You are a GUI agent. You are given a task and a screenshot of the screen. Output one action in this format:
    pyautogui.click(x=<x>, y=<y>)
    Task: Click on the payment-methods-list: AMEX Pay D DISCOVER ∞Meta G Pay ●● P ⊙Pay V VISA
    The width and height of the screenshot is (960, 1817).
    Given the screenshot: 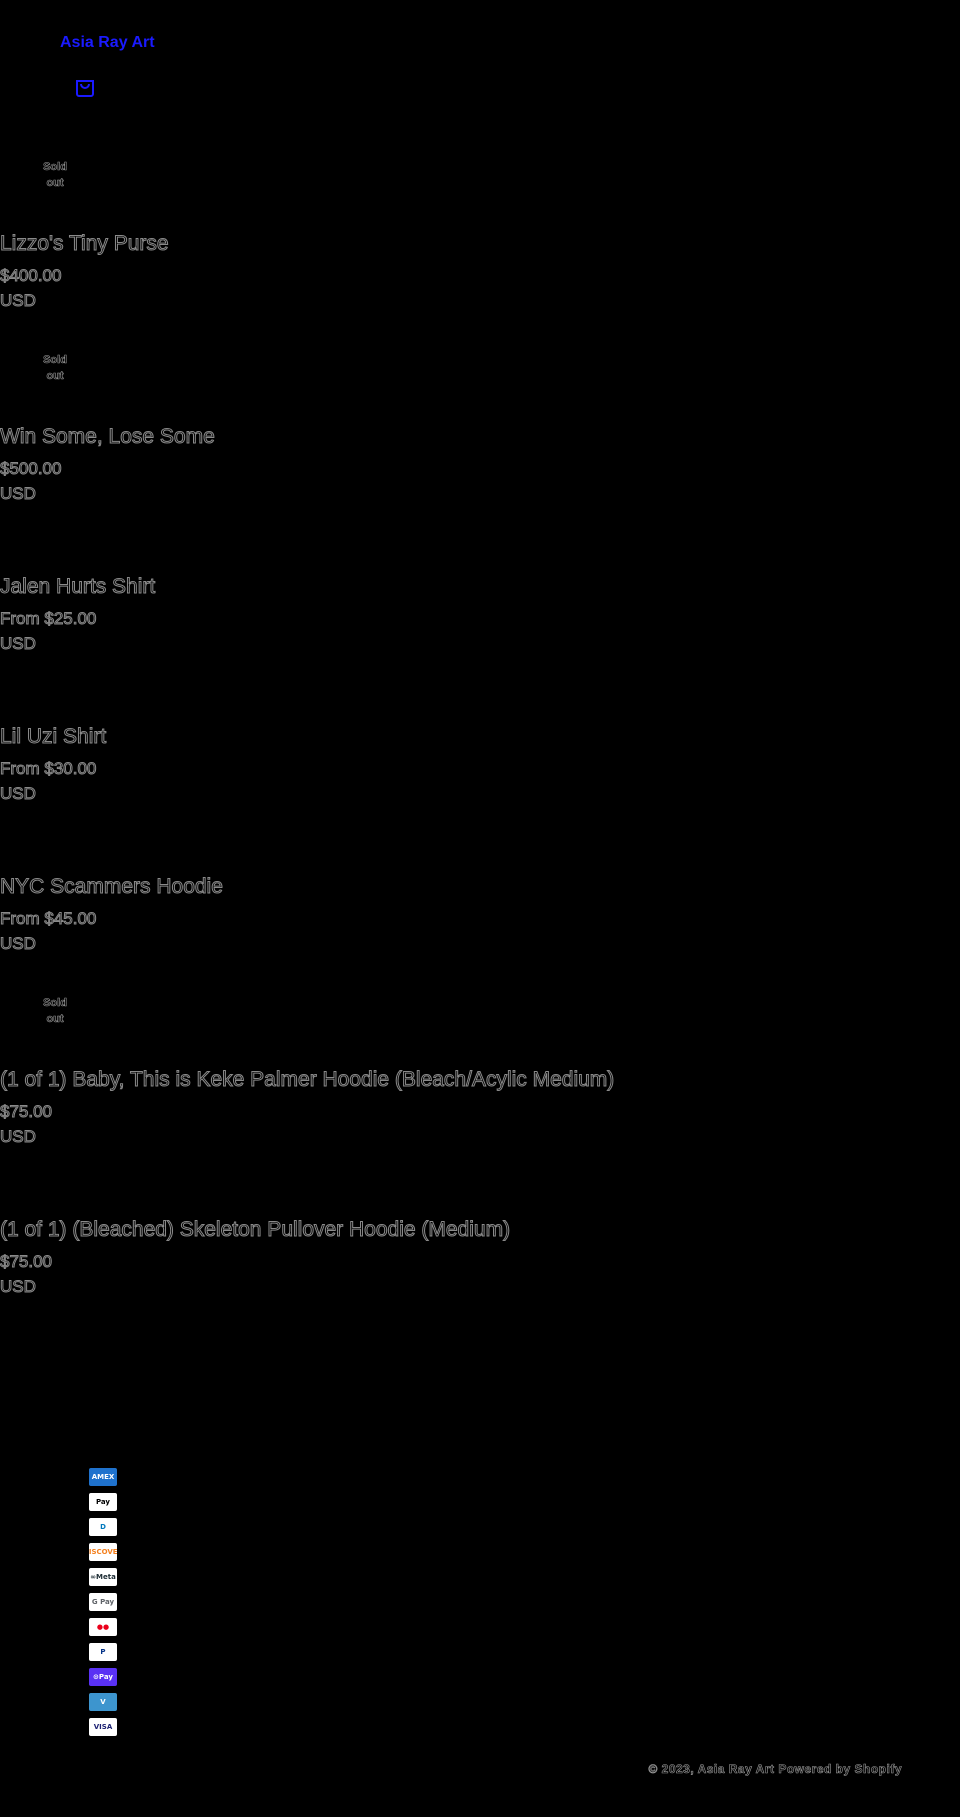 What is the action you would take?
    pyautogui.click(x=104, y=1605)
    